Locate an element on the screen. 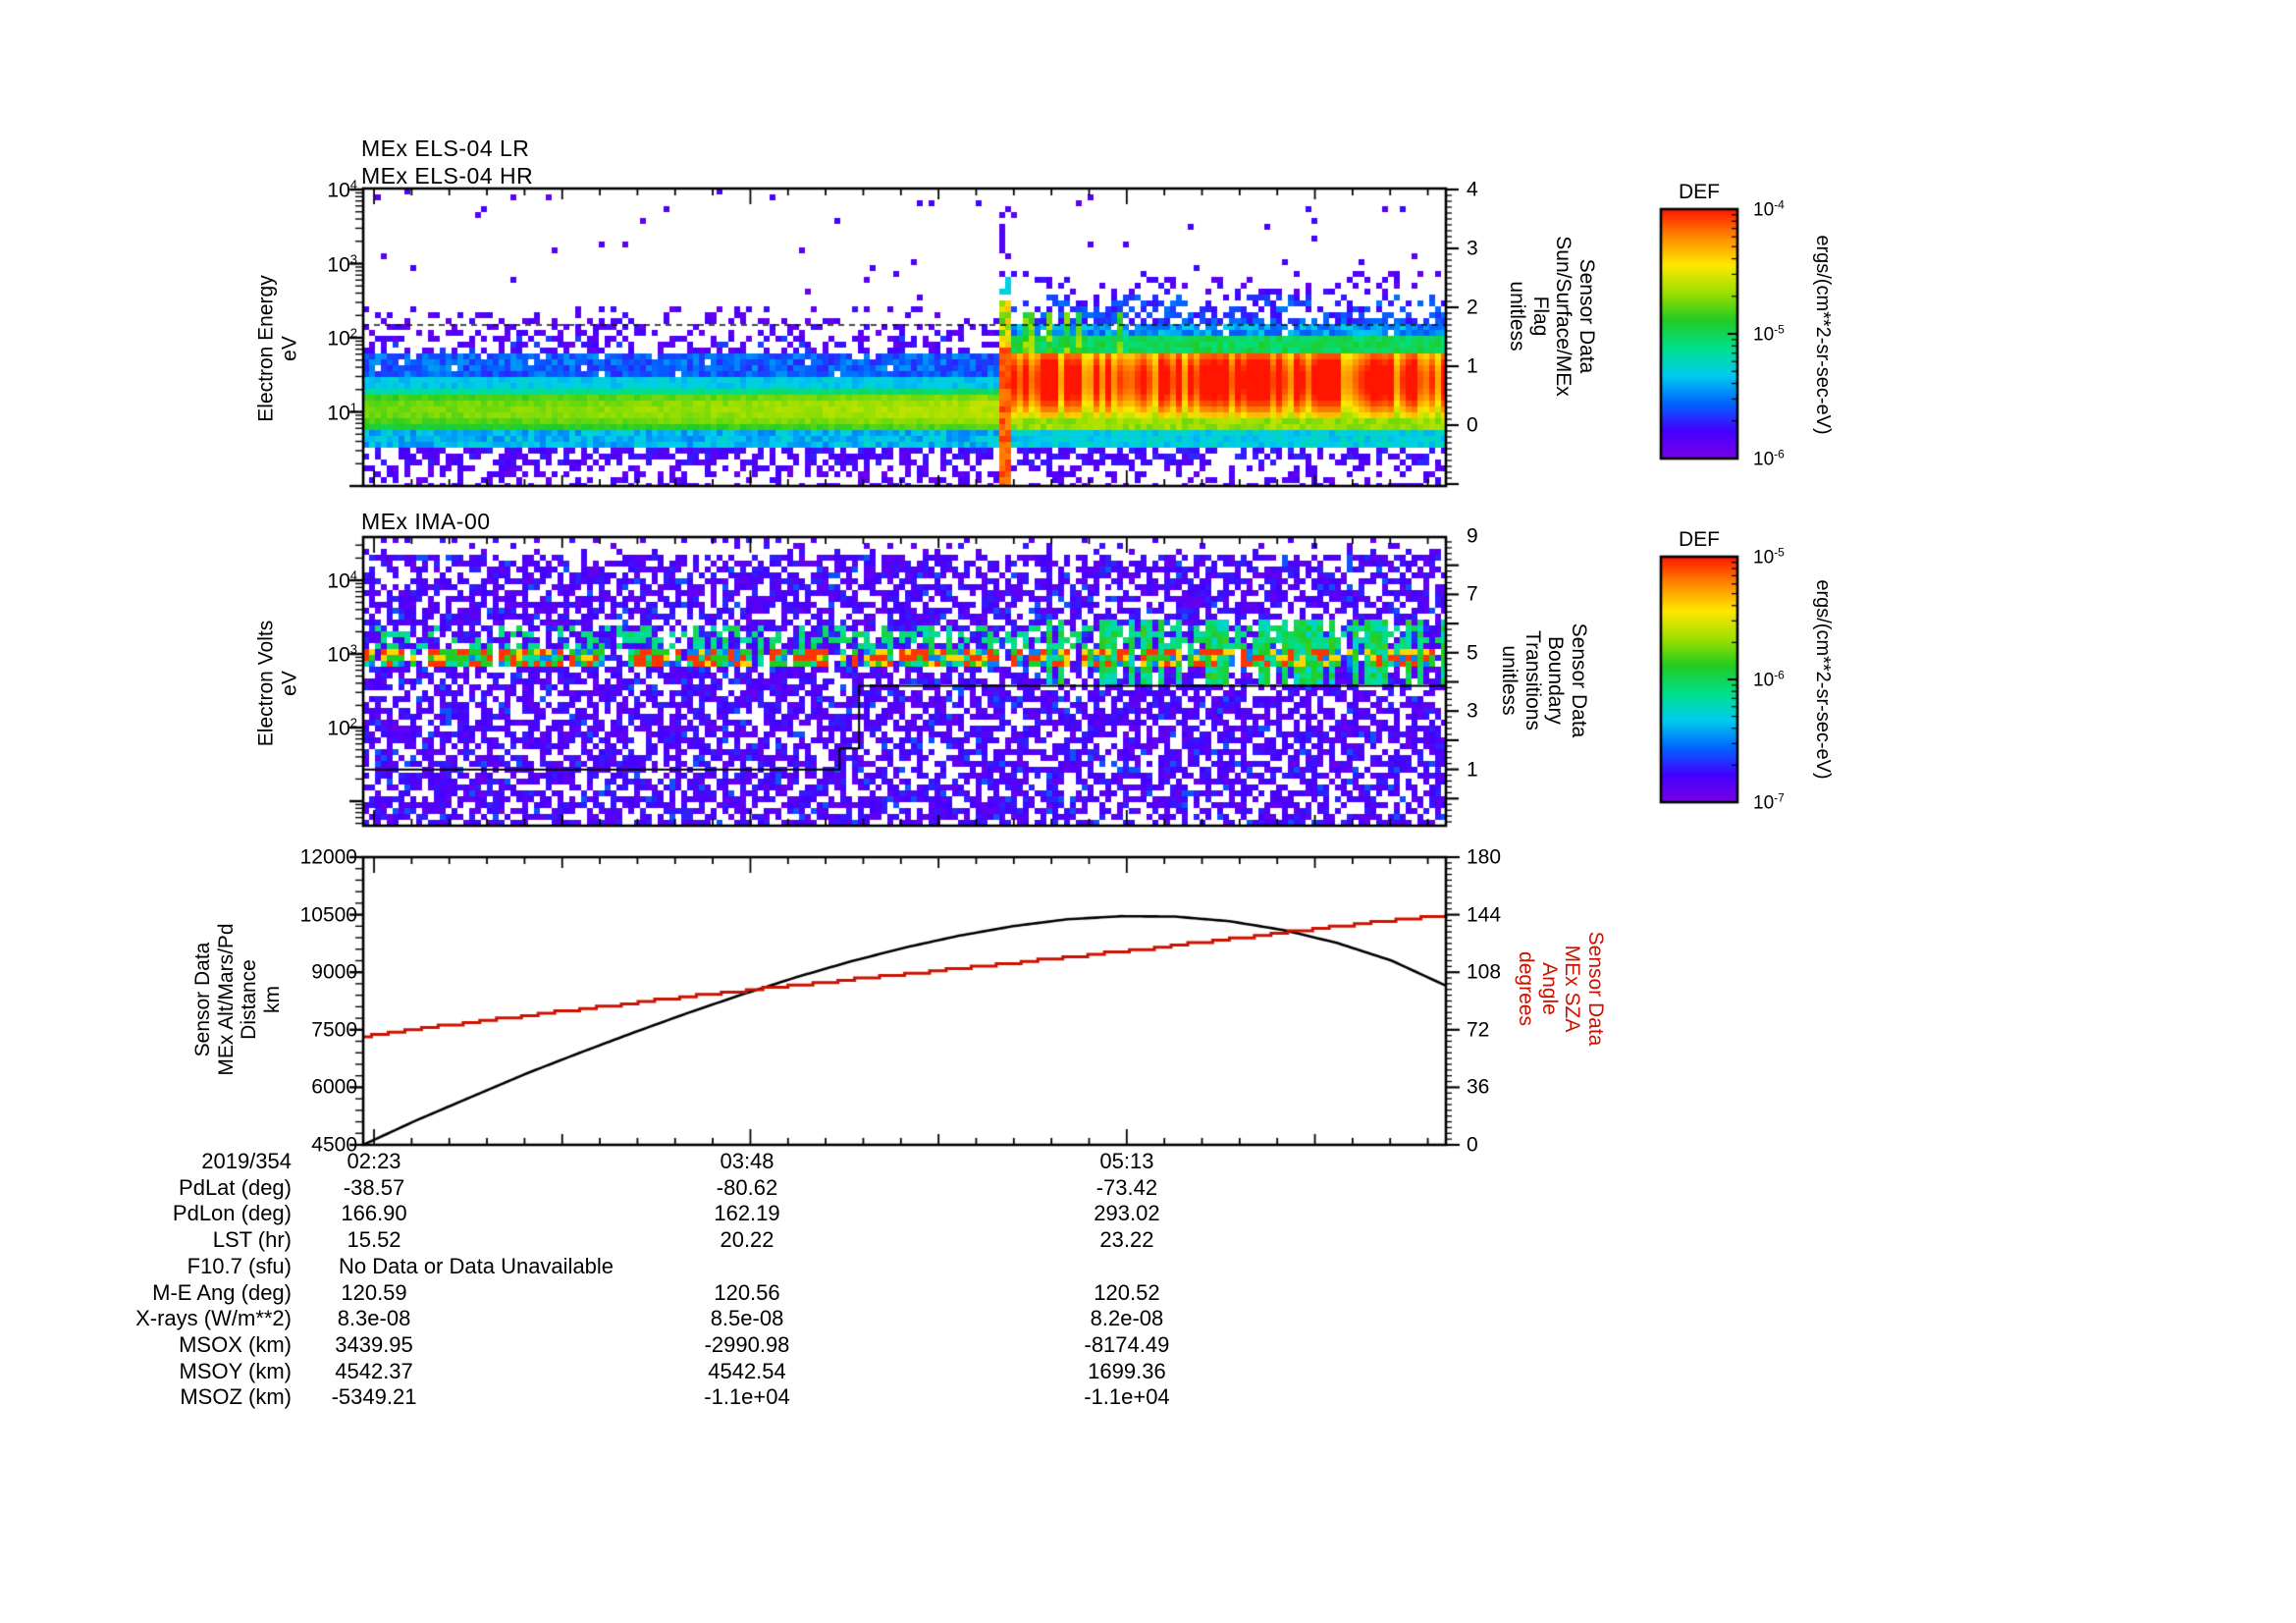 This screenshot has width=2296, height=1623. table-row-label: F10.7 (sfu) is located at coordinates (239, 1265).